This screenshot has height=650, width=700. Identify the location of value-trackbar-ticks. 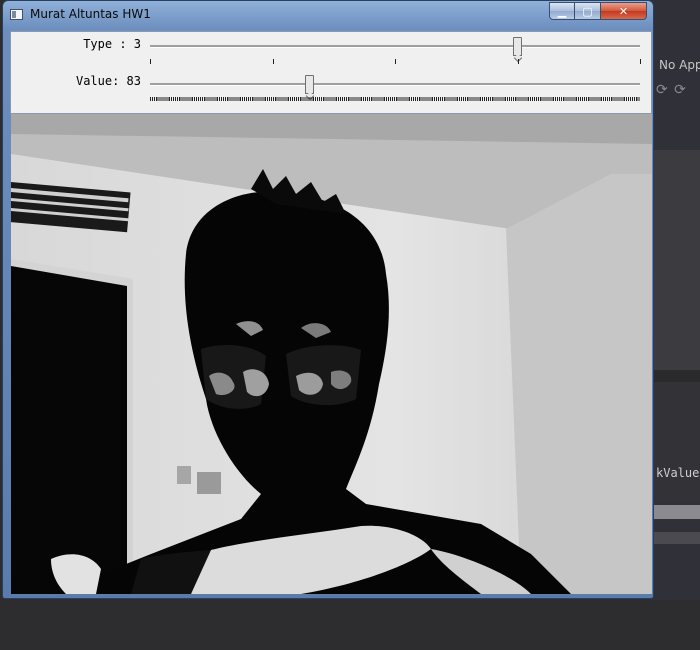
(395, 99).